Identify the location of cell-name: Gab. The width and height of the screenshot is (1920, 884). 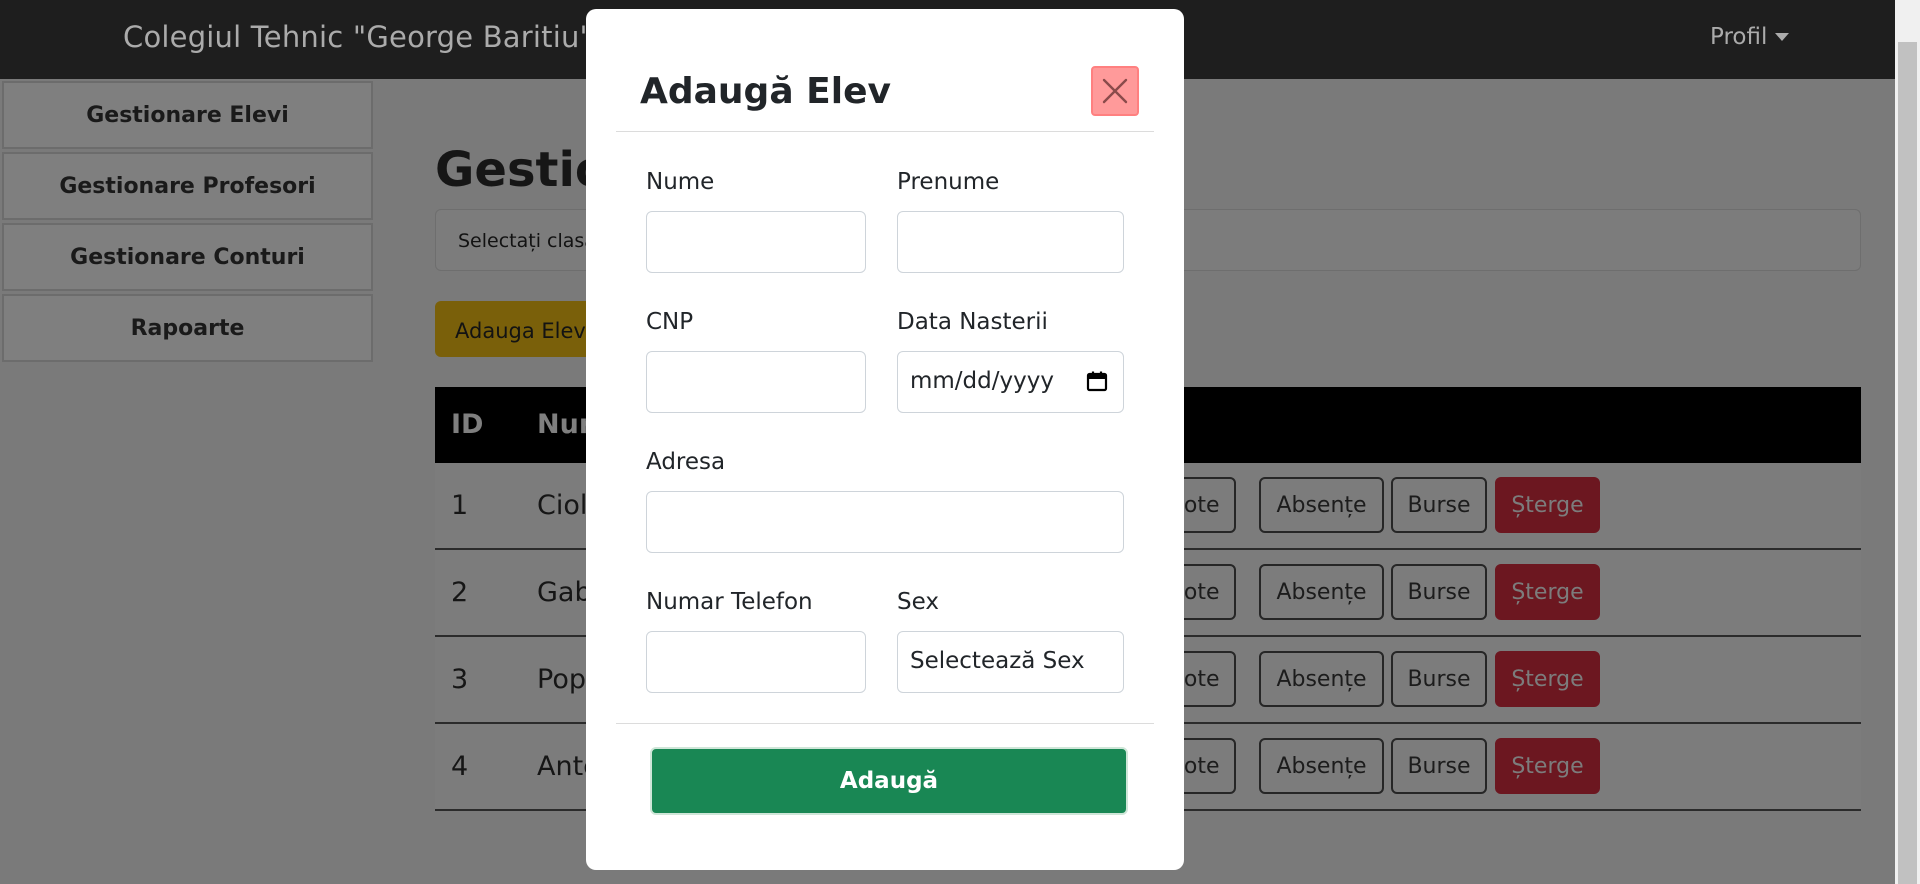
(564, 592).